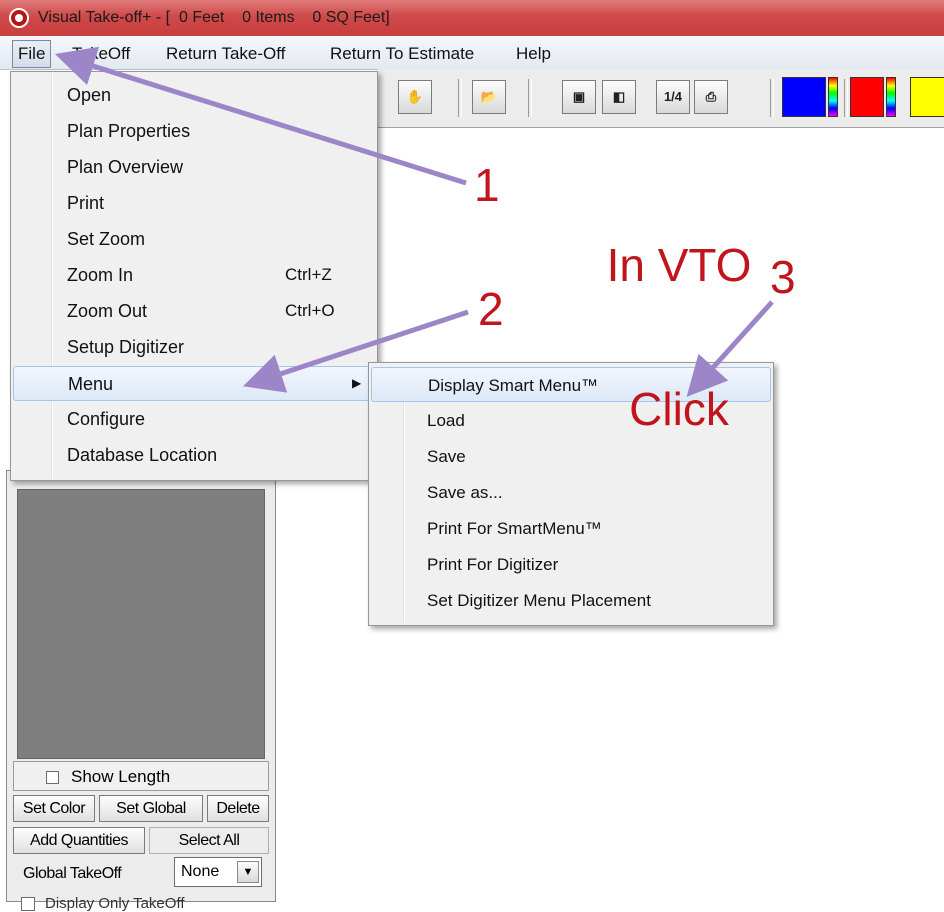 The width and height of the screenshot is (944, 912). What do you see at coordinates (804, 97) in the screenshot?
I see `blue-color-swatch` at bounding box center [804, 97].